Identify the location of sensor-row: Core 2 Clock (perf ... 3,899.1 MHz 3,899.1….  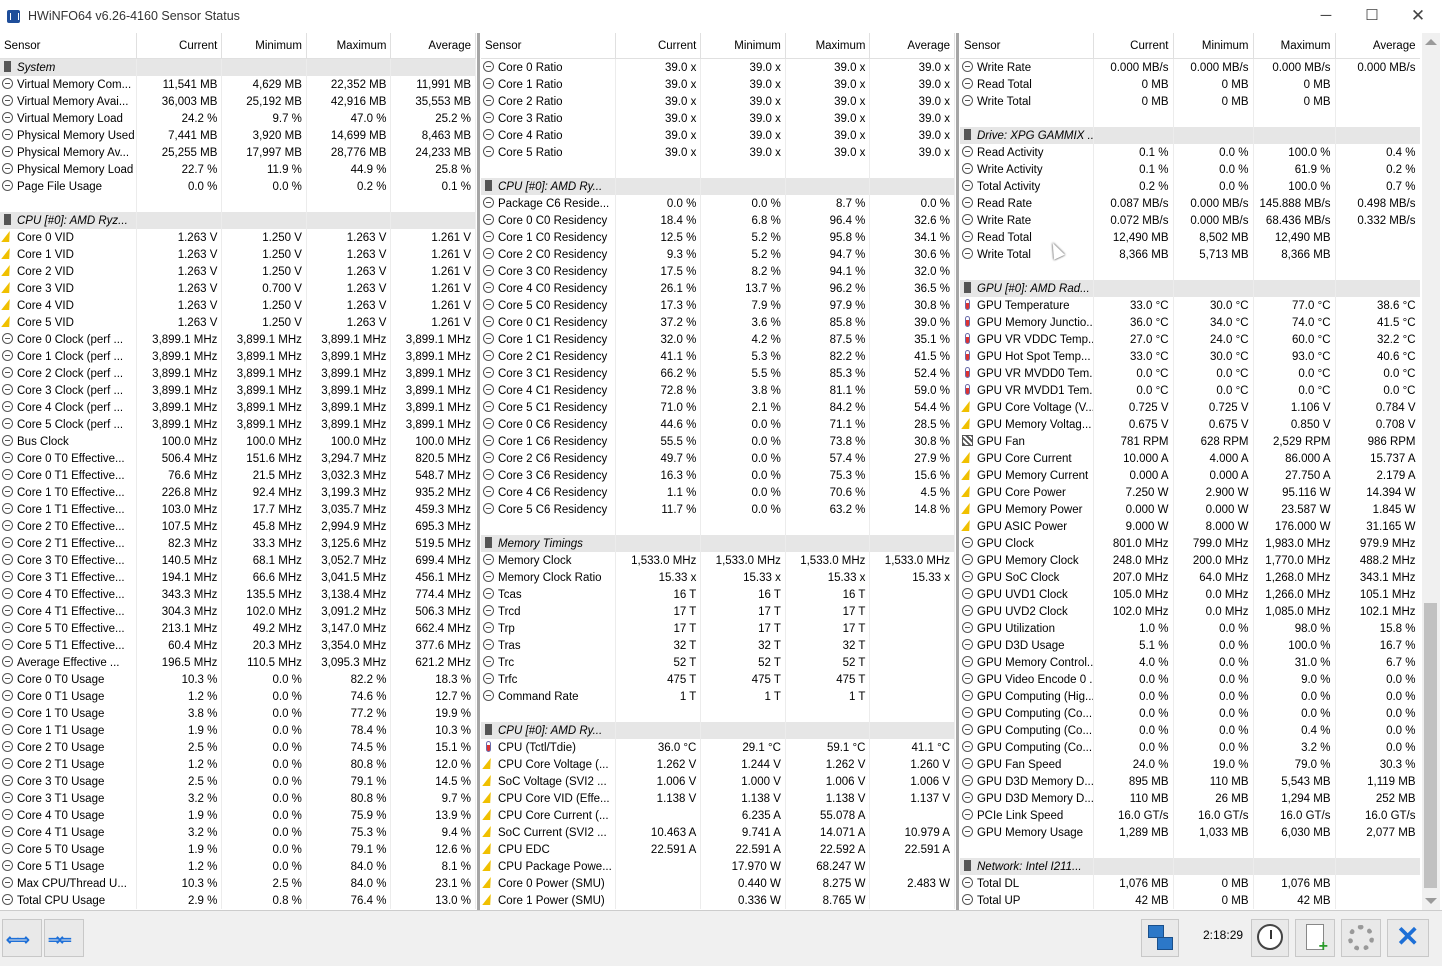
(238, 373).